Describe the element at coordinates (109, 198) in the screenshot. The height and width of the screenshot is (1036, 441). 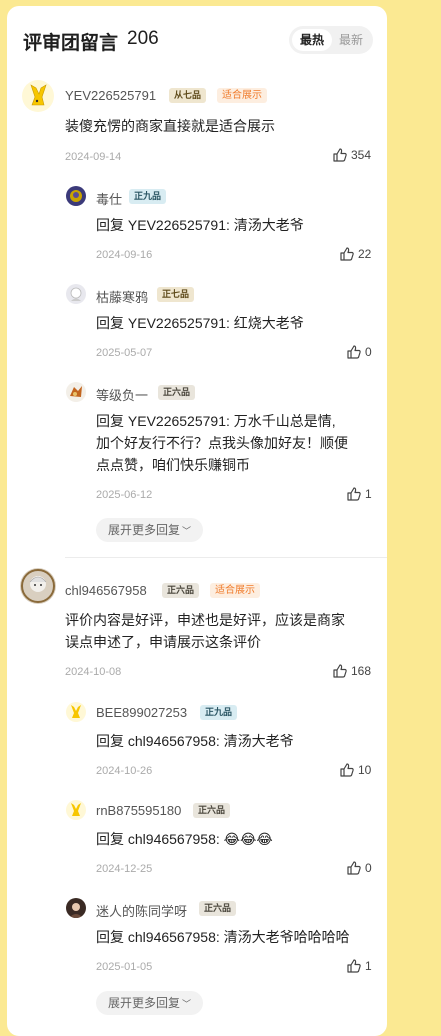
I see `username: 毒仕` at that location.